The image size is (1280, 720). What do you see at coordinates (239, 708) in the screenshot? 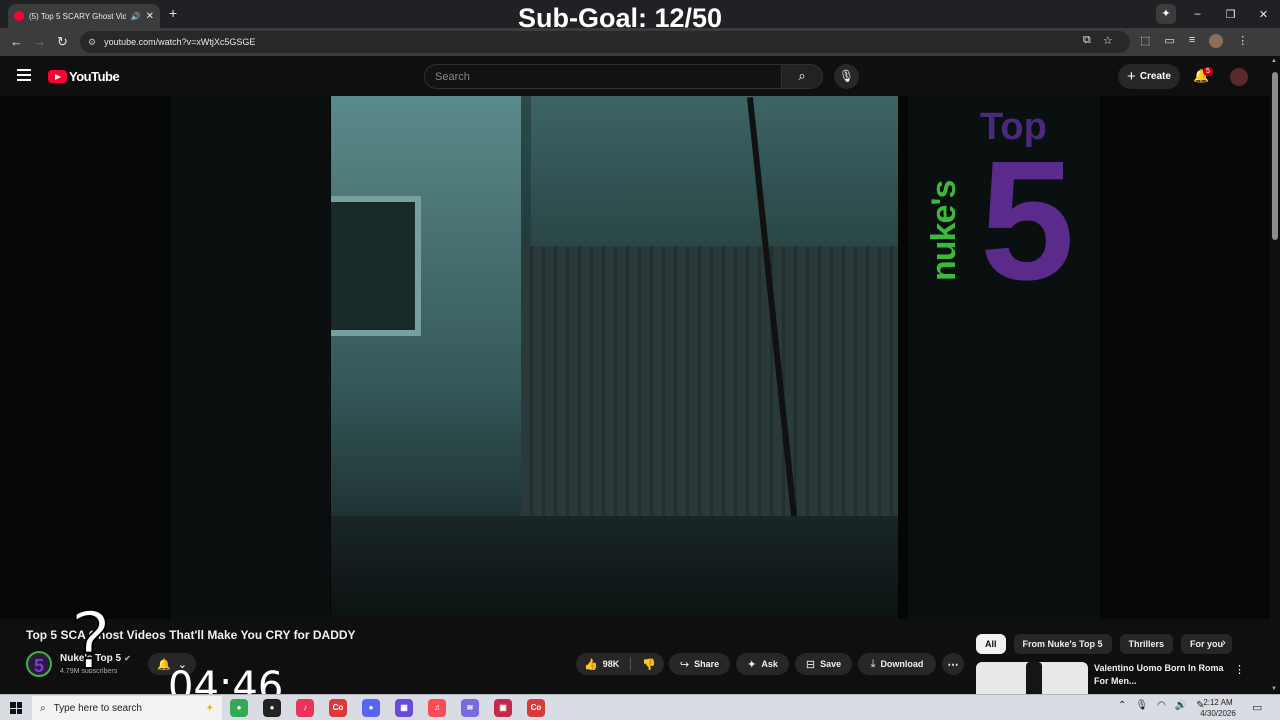
I see `chrome-taskbar-icon: ●` at bounding box center [239, 708].